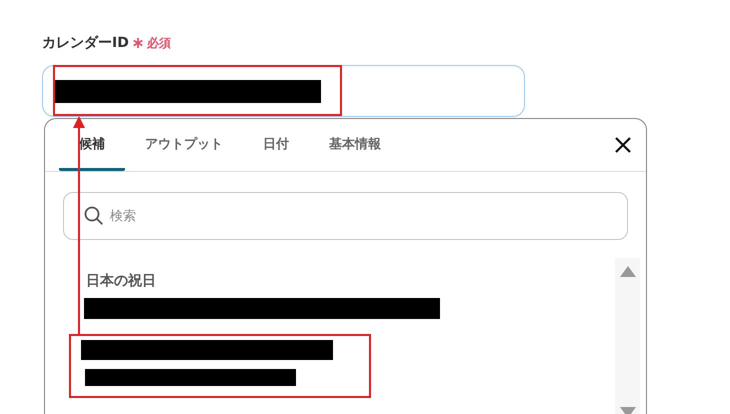 The height and width of the screenshot is (414, 730). I want to click on scrollbar, so click(627, 336).